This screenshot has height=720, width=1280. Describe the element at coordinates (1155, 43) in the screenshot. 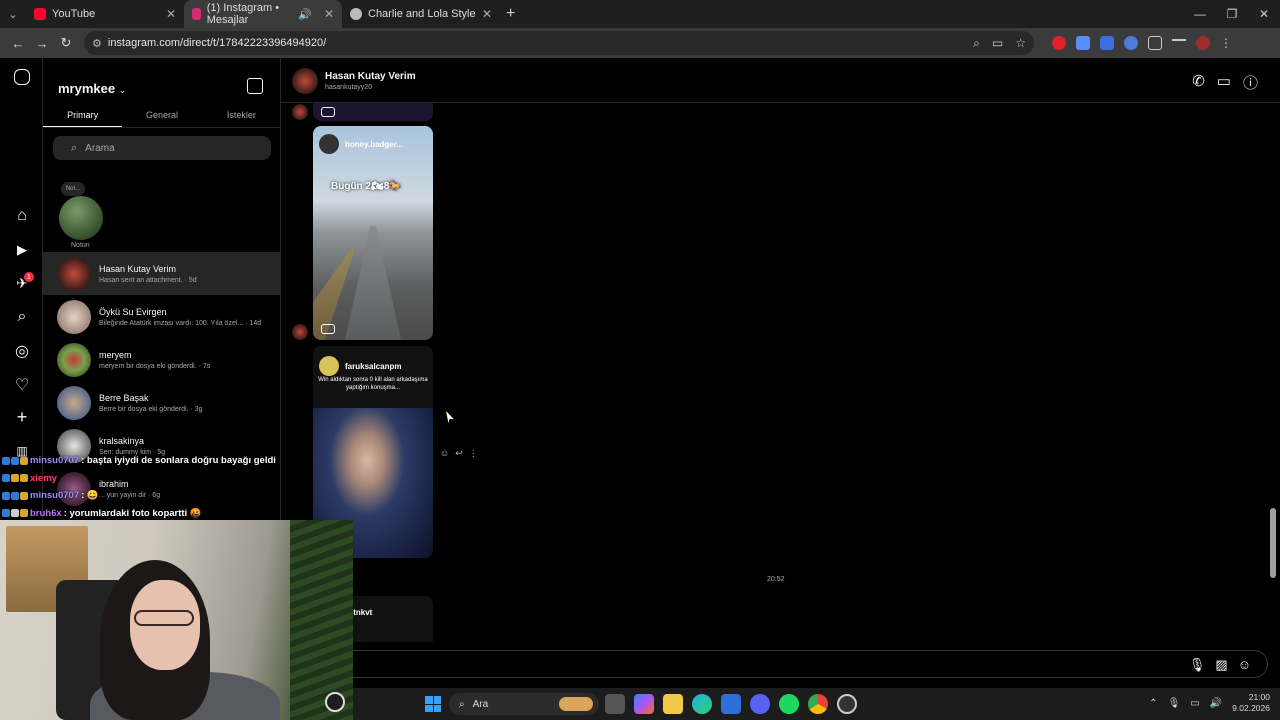

I see `puzzle-extensions-icon` at that location.